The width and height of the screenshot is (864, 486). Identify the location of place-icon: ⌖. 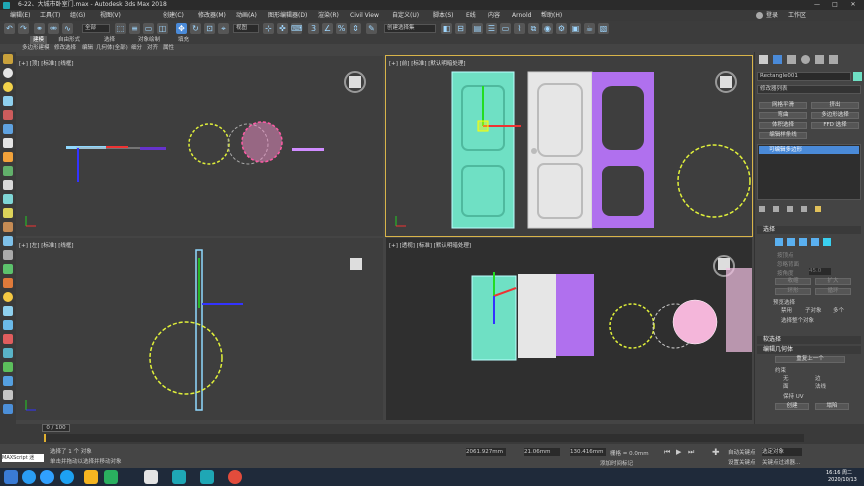
(223, 28).